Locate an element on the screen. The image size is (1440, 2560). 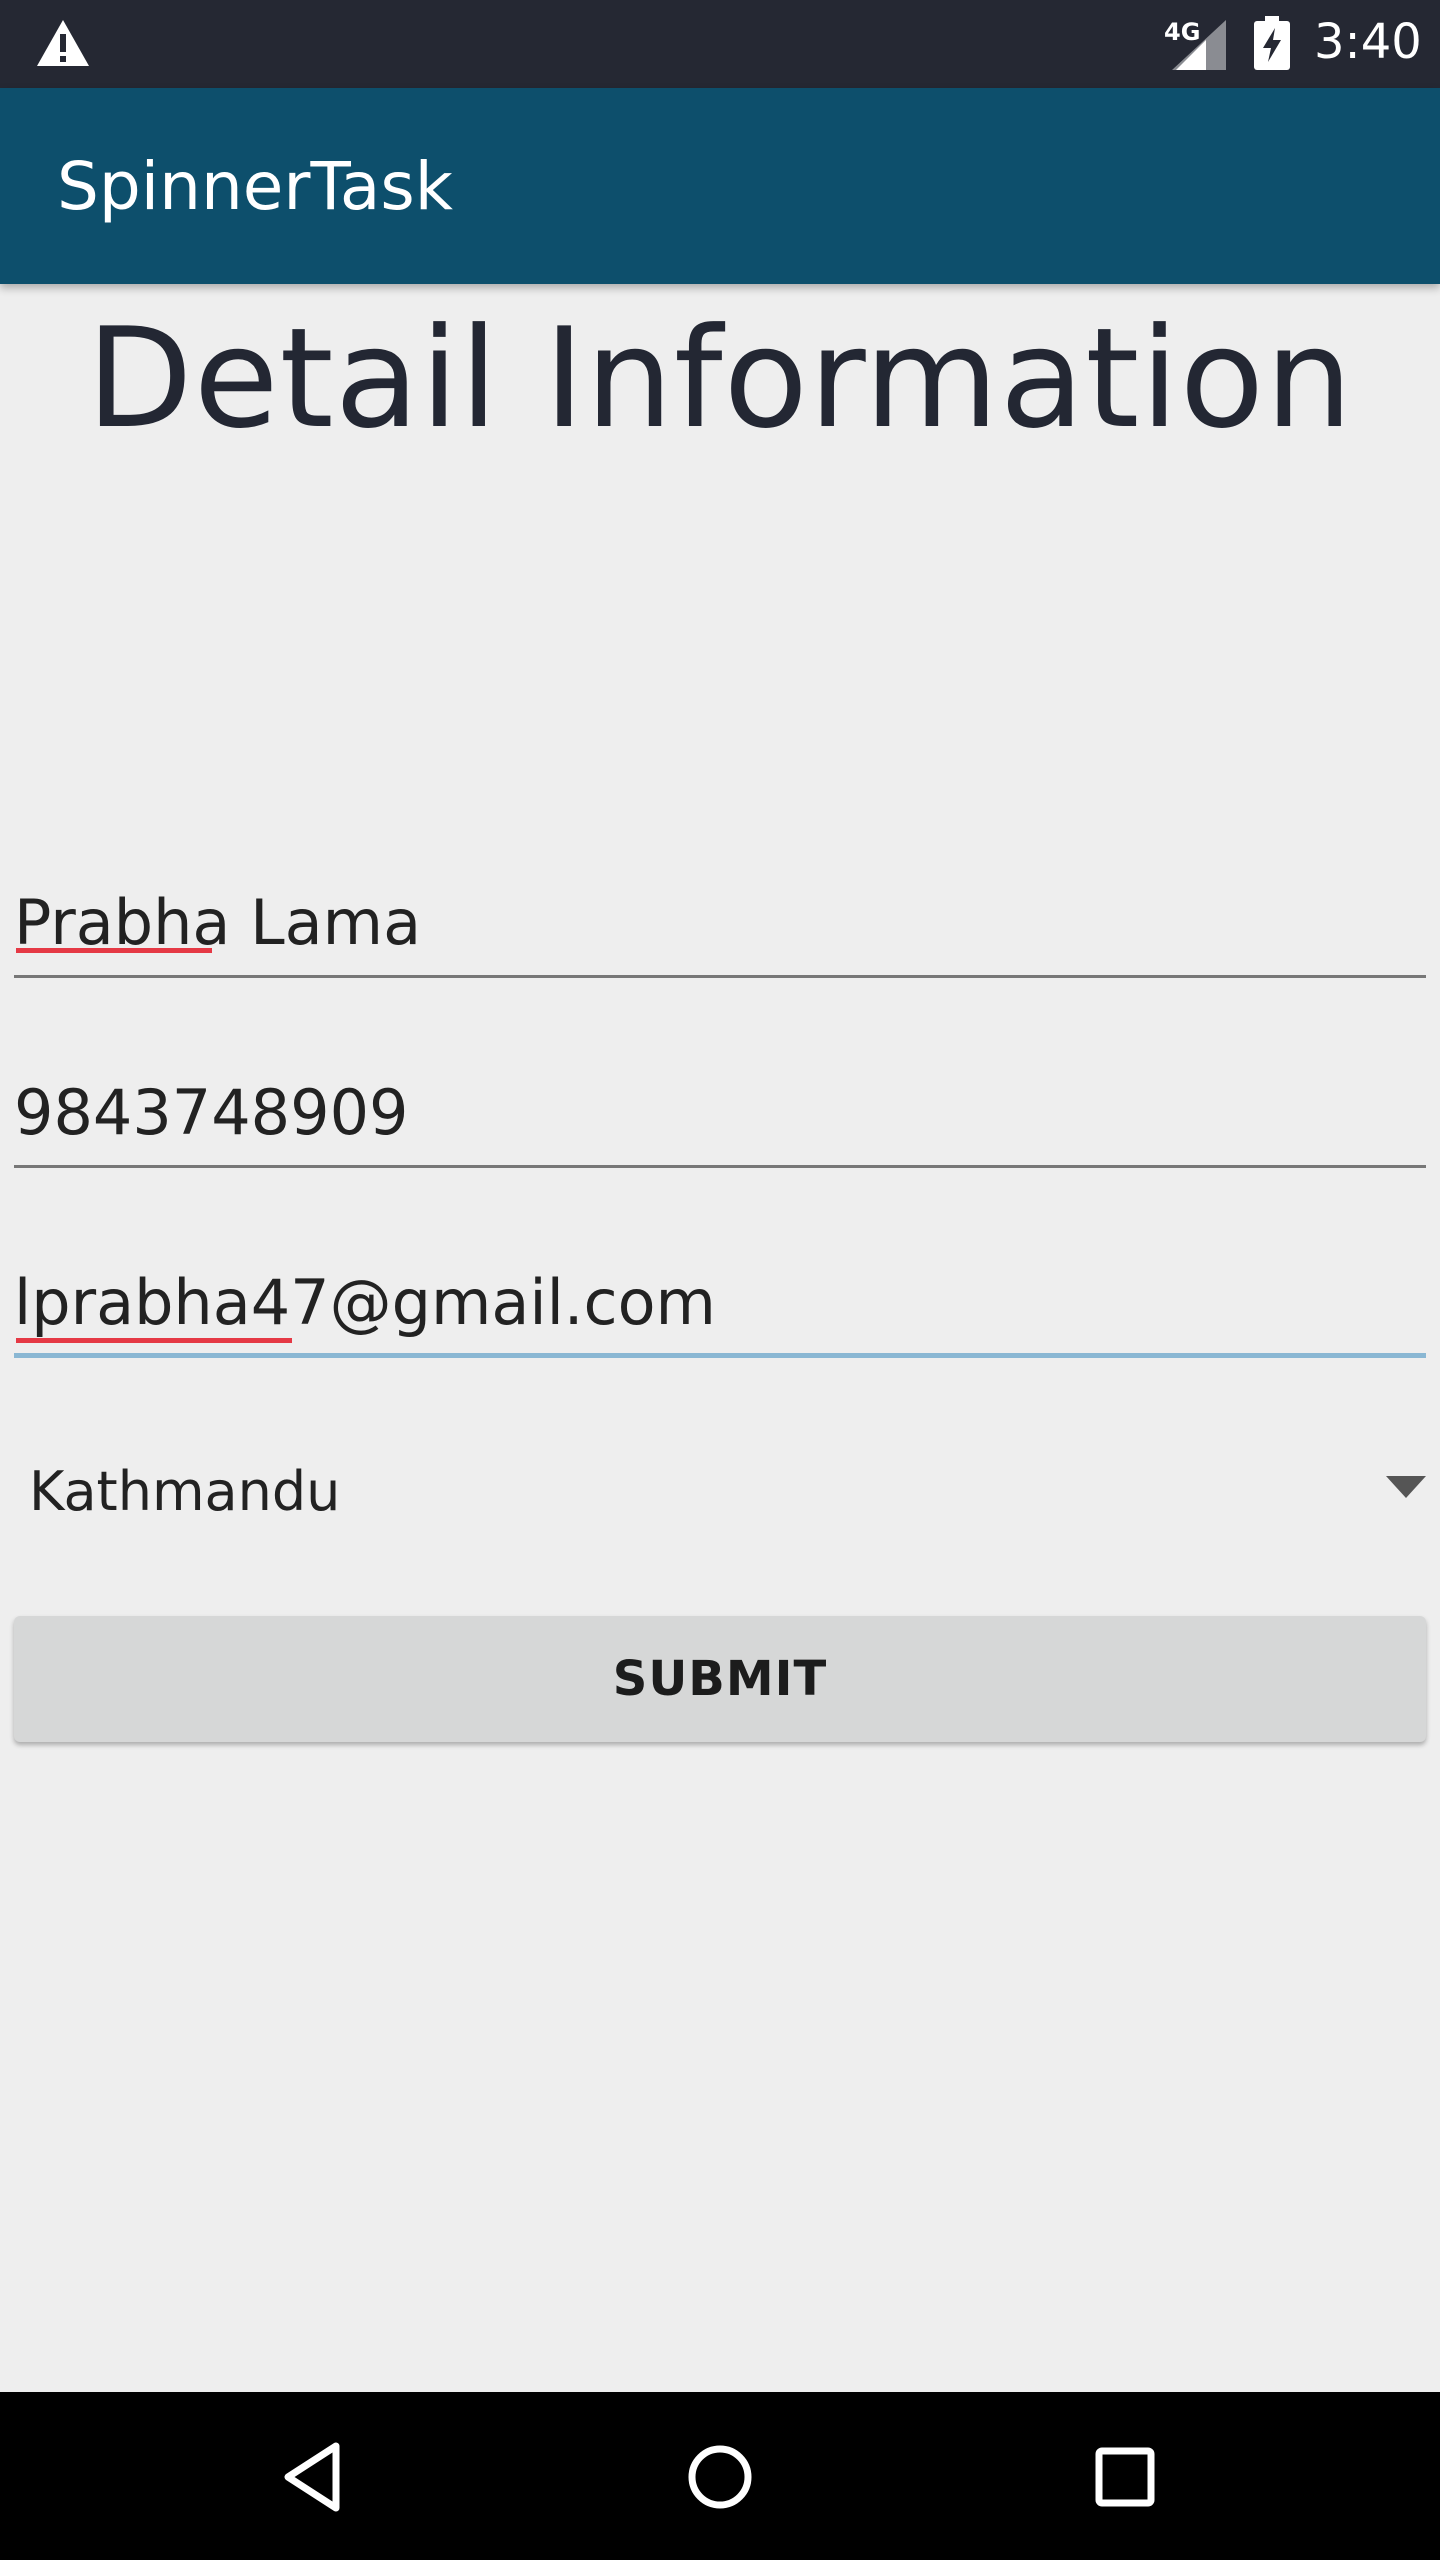
spinner-selected-value: Kathmandu is located at coordinates (185, 1491).